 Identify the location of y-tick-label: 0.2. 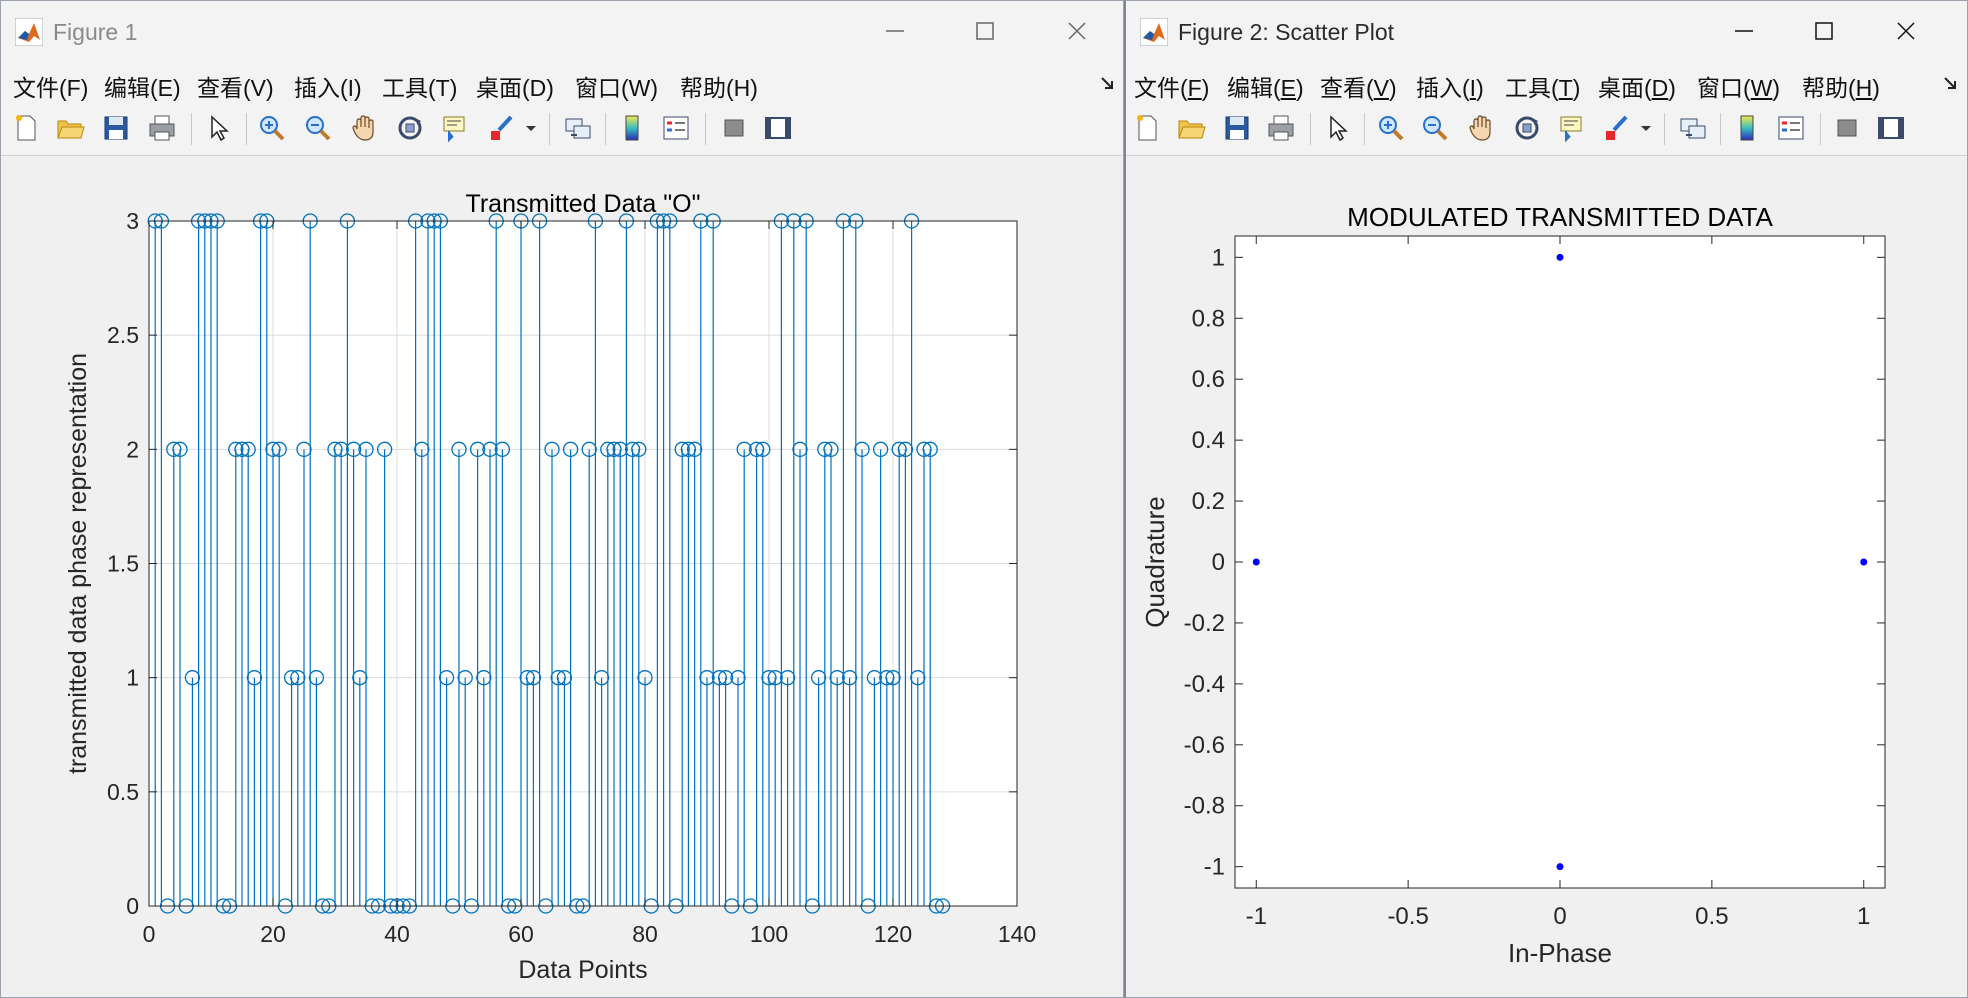
(1208, 501).